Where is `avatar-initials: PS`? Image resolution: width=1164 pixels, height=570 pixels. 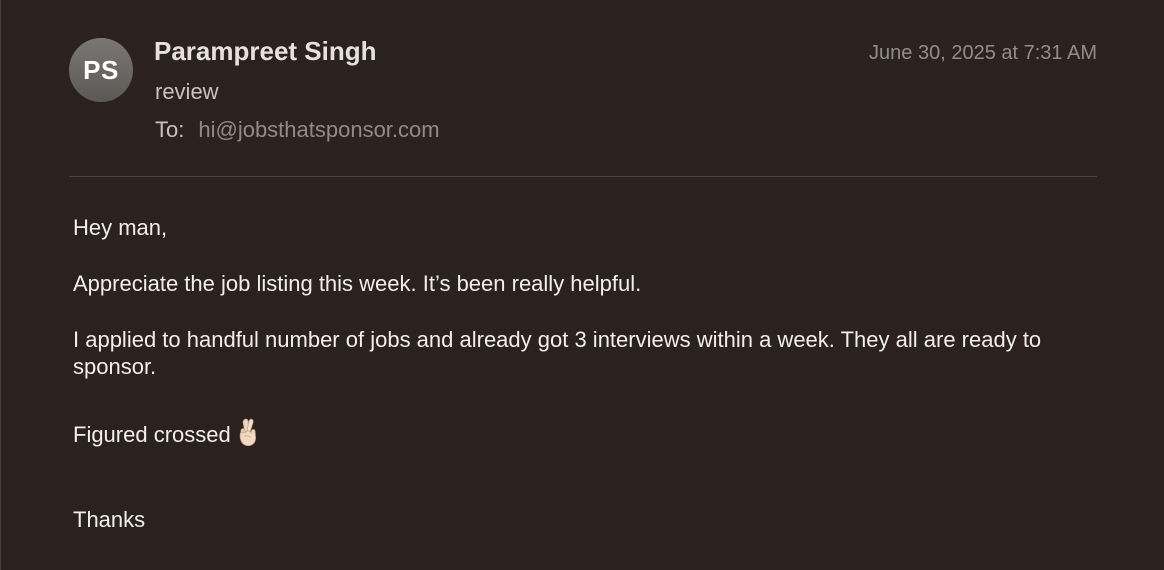 avatar-initials: PS is located at coordinates (101, 69).